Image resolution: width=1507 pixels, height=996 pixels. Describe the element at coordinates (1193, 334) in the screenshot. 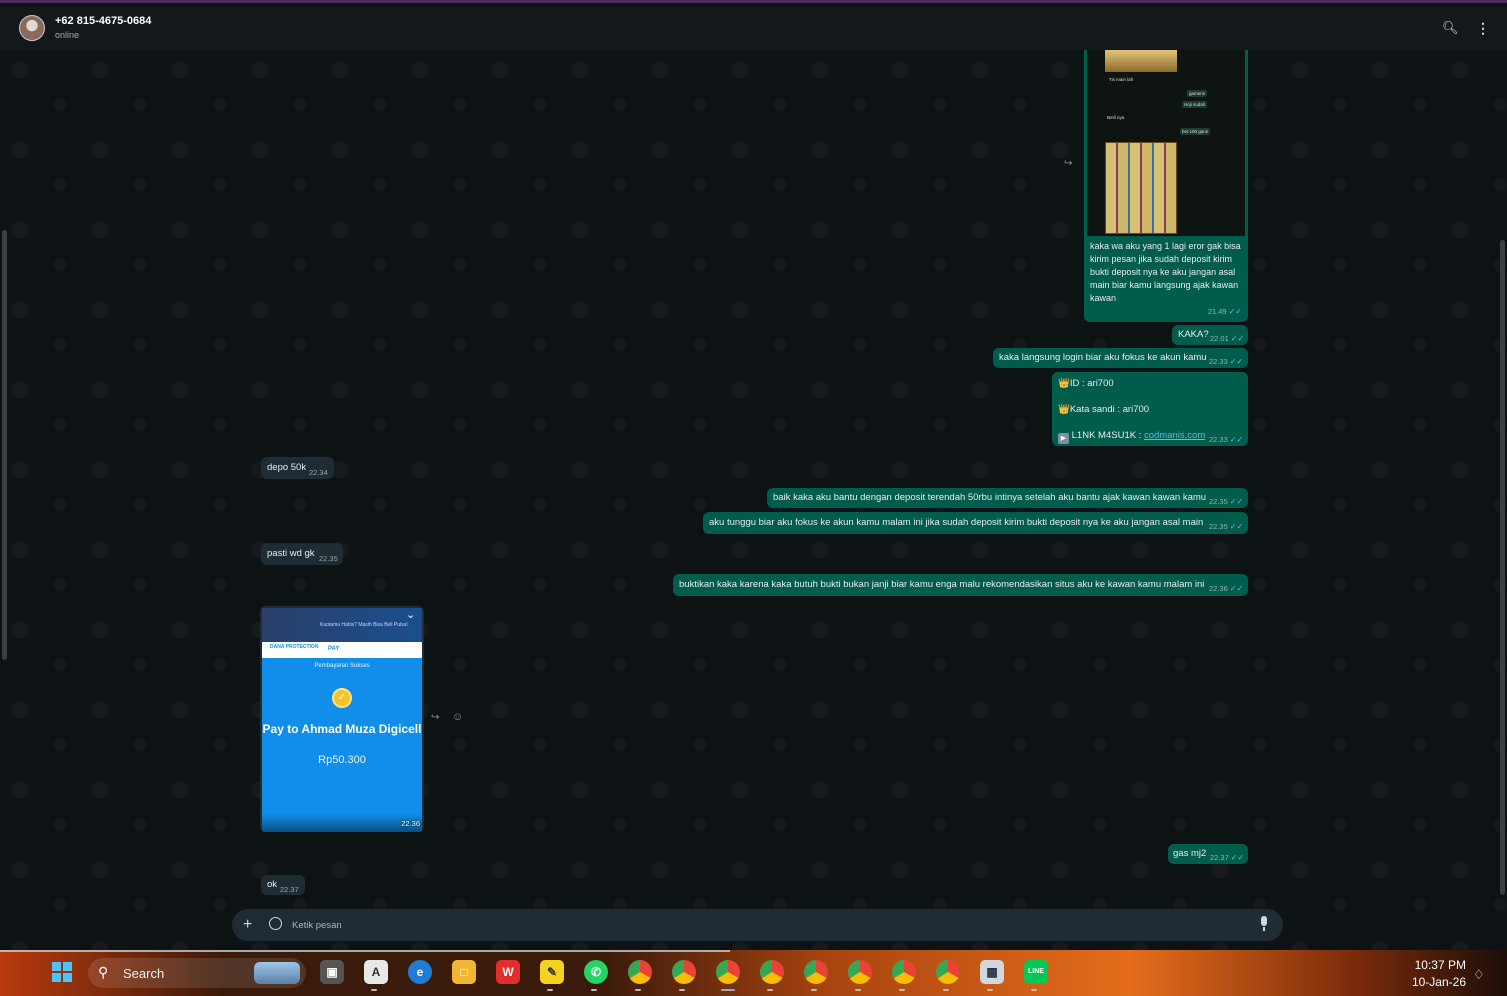

I see `message-text: KAKA?` at that location.